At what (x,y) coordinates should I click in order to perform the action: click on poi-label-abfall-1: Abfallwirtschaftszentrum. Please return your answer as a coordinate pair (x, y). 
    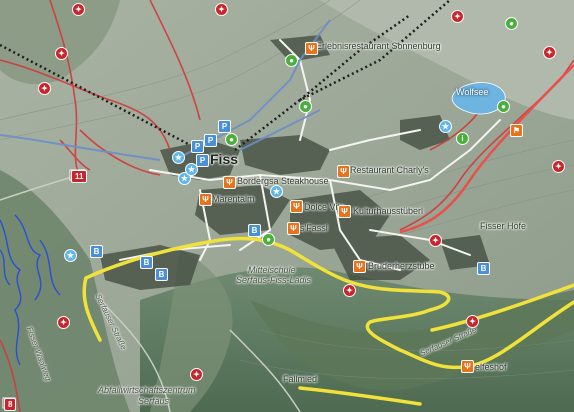
    Looking at the image, I should click on (147, 390).